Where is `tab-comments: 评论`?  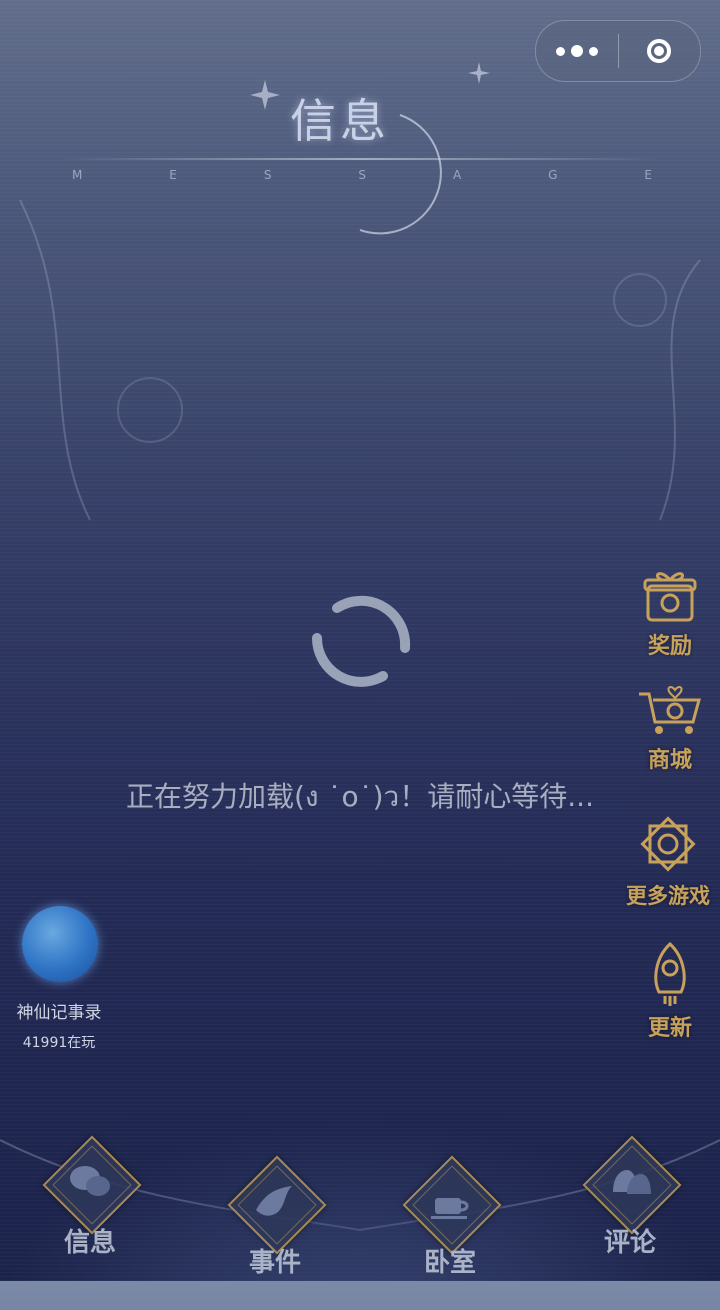
tab-comments: 评论 is located at coordinates (630, 1212).